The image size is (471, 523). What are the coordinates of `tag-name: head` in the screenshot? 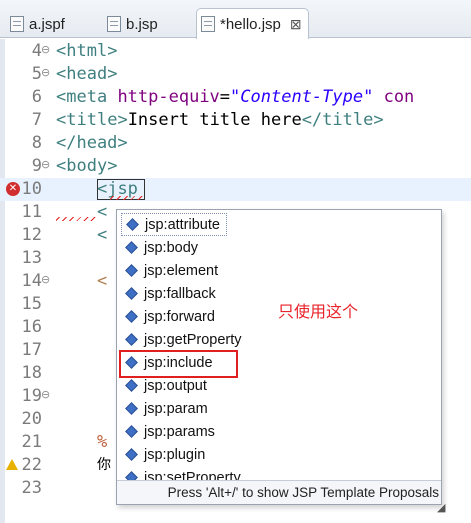 It's located at (87, 74).